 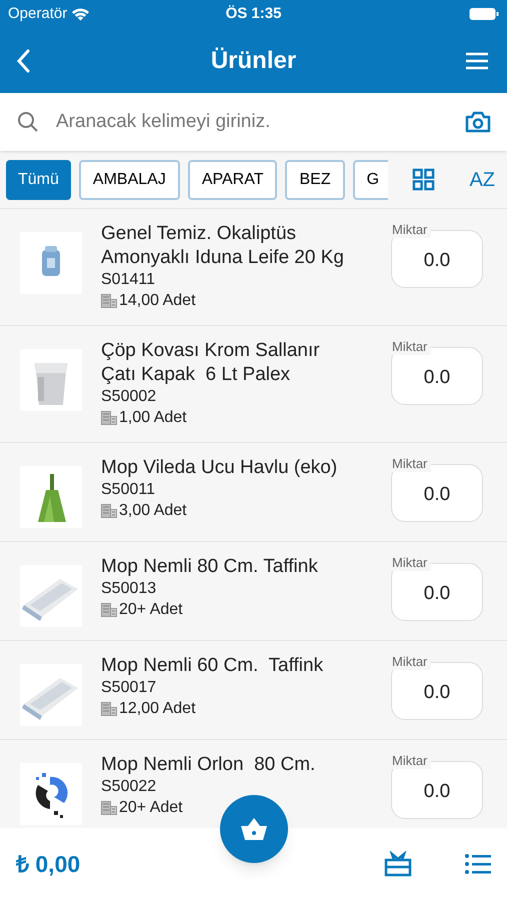 What do you see at coordinates (482, 179) in the screenshot?
I see `sort-button: AZ` at bounding box center [482, 179].